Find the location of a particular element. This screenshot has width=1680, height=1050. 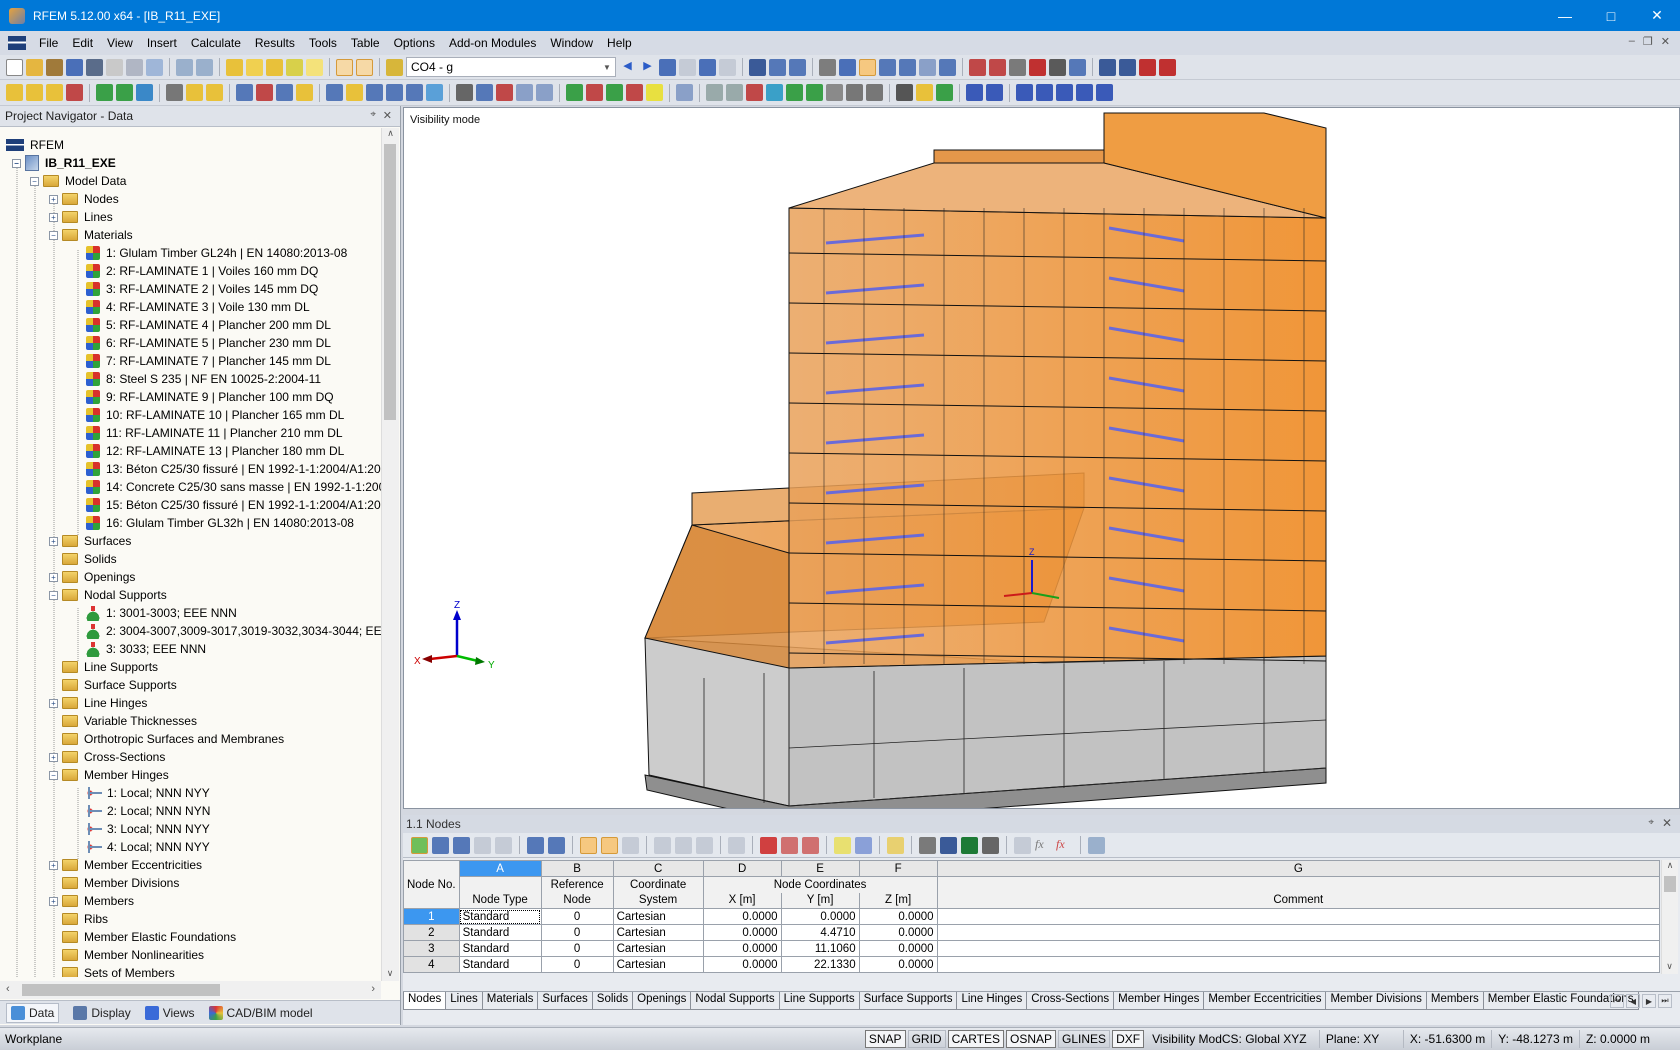

frame-view-1-icon is located at coordinates (974, 92).